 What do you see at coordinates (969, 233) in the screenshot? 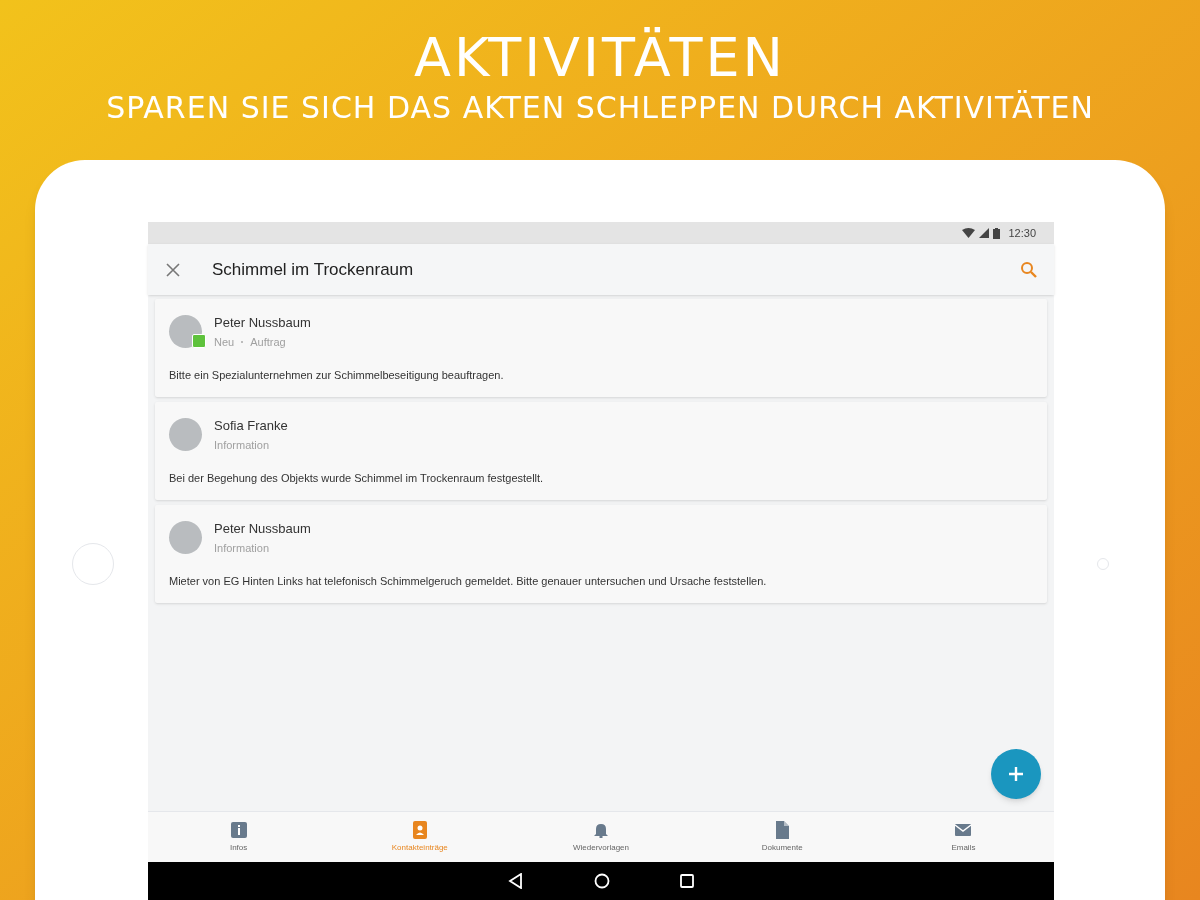
I see `wifi-icon` at bounding box center [969, 233].